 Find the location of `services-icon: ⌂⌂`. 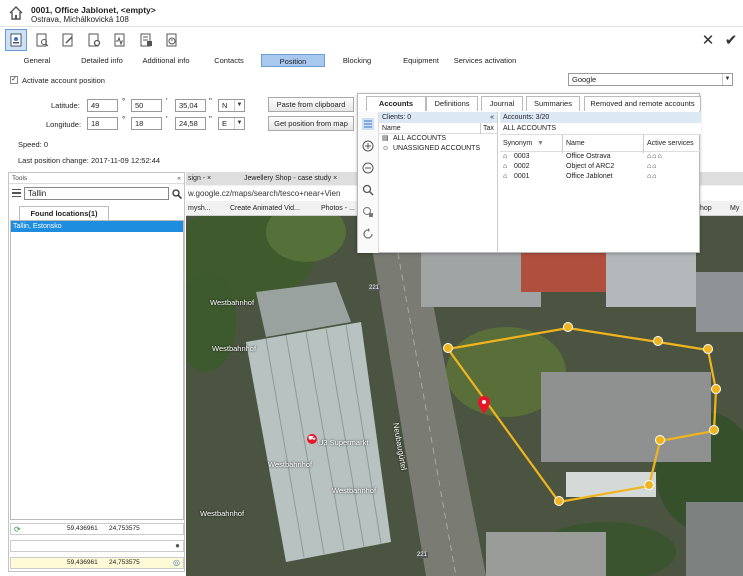

services-icon: ⌂⌂ is located at coordinates (652, 176).